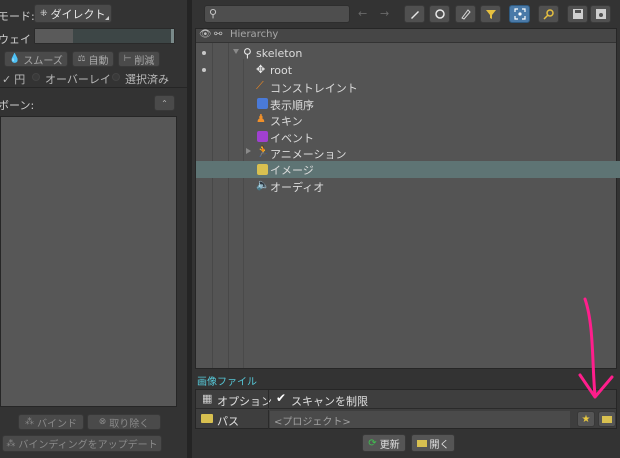  I want to click on save-icon, so click(577, 14).